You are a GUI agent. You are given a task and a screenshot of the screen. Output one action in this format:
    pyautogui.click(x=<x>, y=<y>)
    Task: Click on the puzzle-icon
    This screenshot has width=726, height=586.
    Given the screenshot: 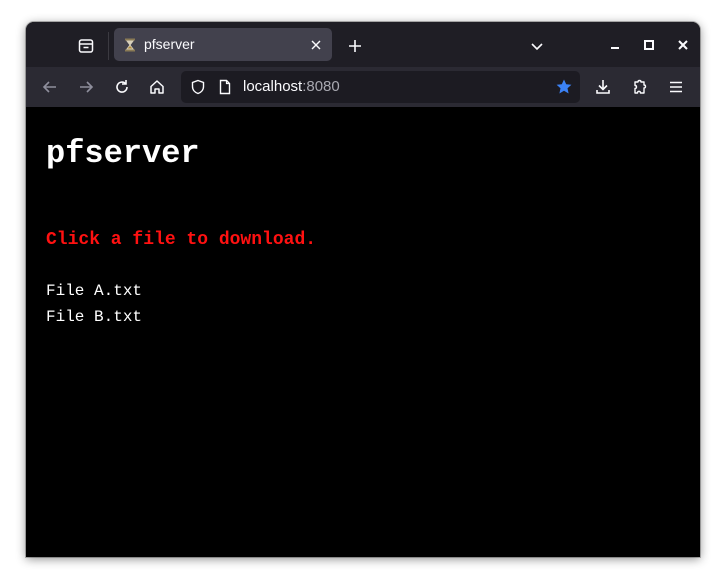 What is the action you would take?
    pyautogui.click(x=640, y=87)
    